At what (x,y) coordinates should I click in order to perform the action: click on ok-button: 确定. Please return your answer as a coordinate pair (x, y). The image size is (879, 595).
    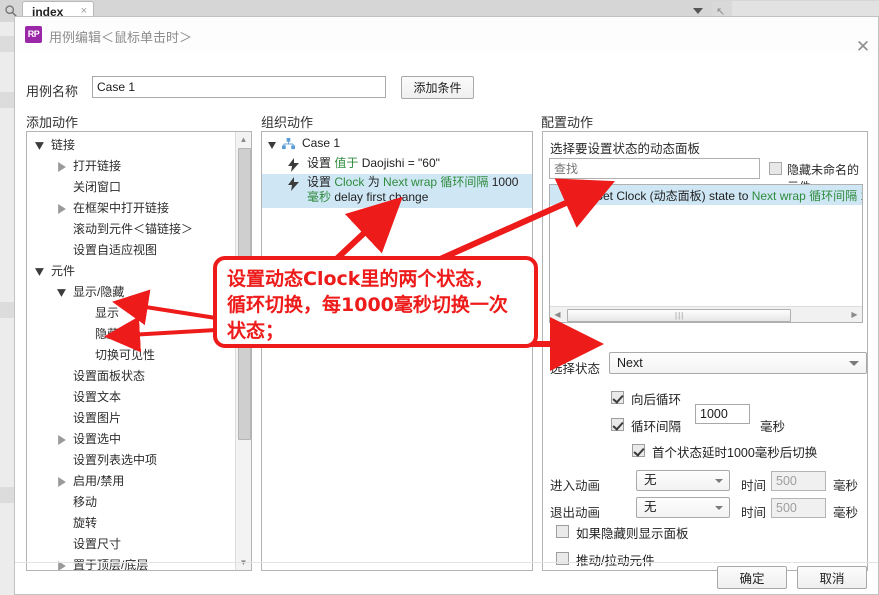
    Looking at the image, I should click on (752, 577).